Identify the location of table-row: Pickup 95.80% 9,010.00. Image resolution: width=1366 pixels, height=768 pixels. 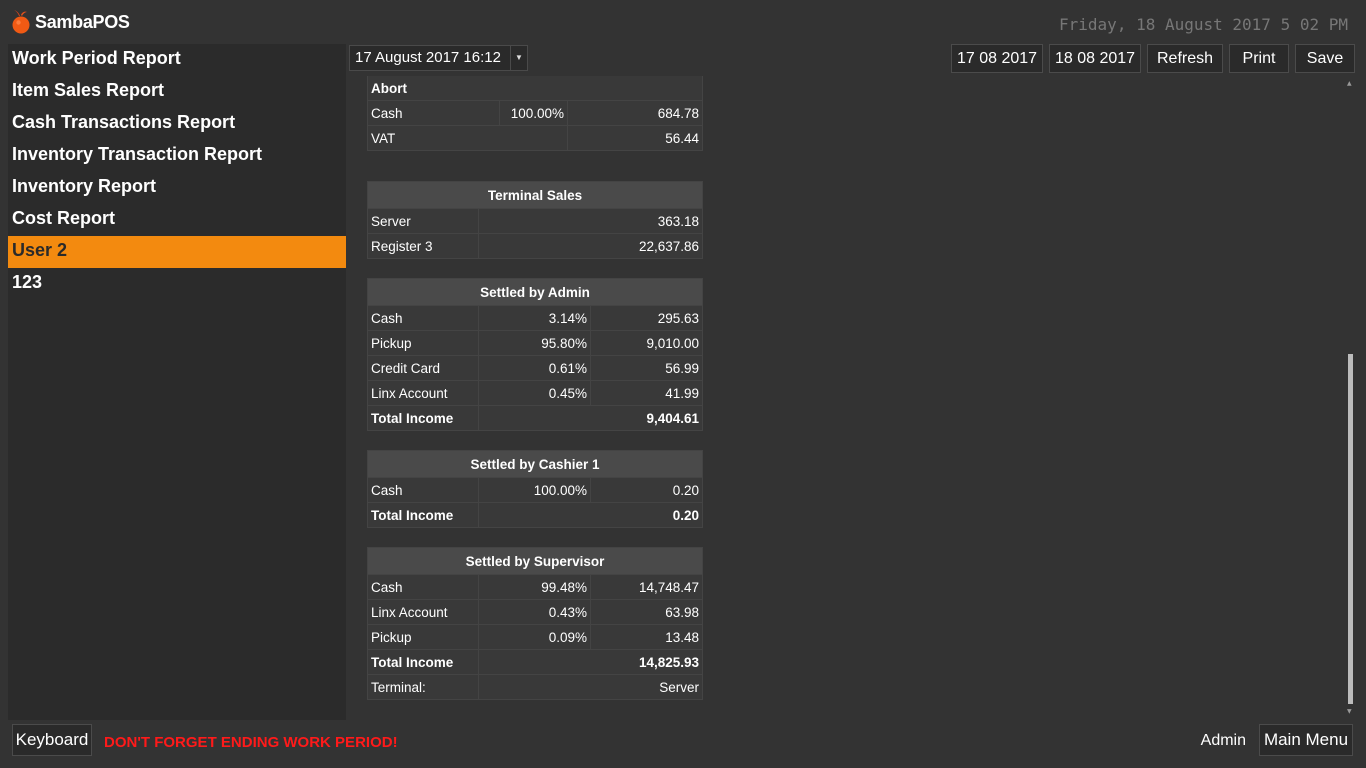
(535, 343).